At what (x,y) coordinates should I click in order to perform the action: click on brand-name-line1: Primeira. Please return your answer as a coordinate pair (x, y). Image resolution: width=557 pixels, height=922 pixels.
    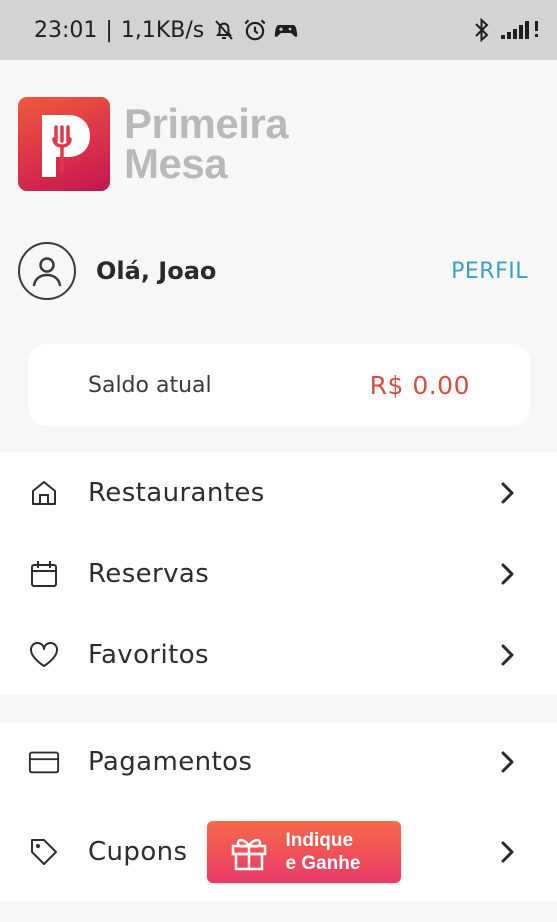
    Looking at the image, I should click on (206, 123).